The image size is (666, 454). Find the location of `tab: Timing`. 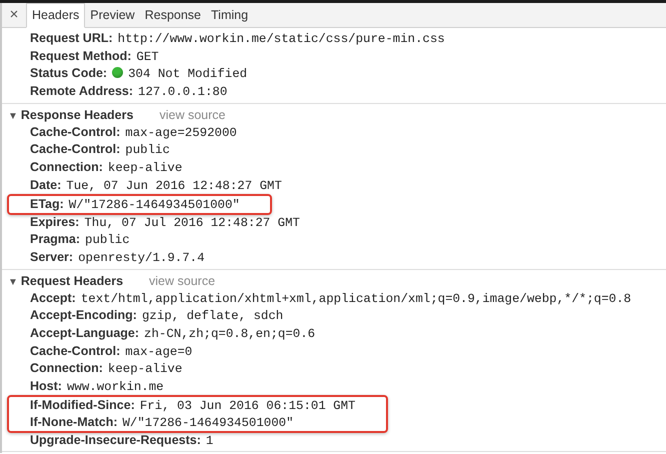

tab: Timing is located at coordinates (230, 15).